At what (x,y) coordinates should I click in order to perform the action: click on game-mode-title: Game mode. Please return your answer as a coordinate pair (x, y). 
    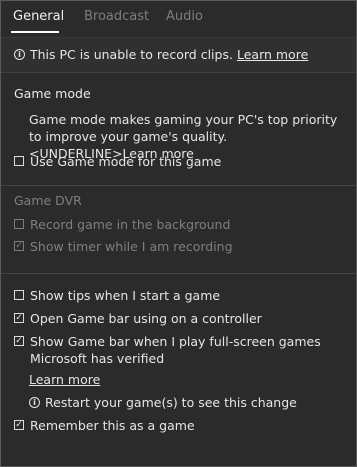
    Looking at the image, I should click on (52, 93).